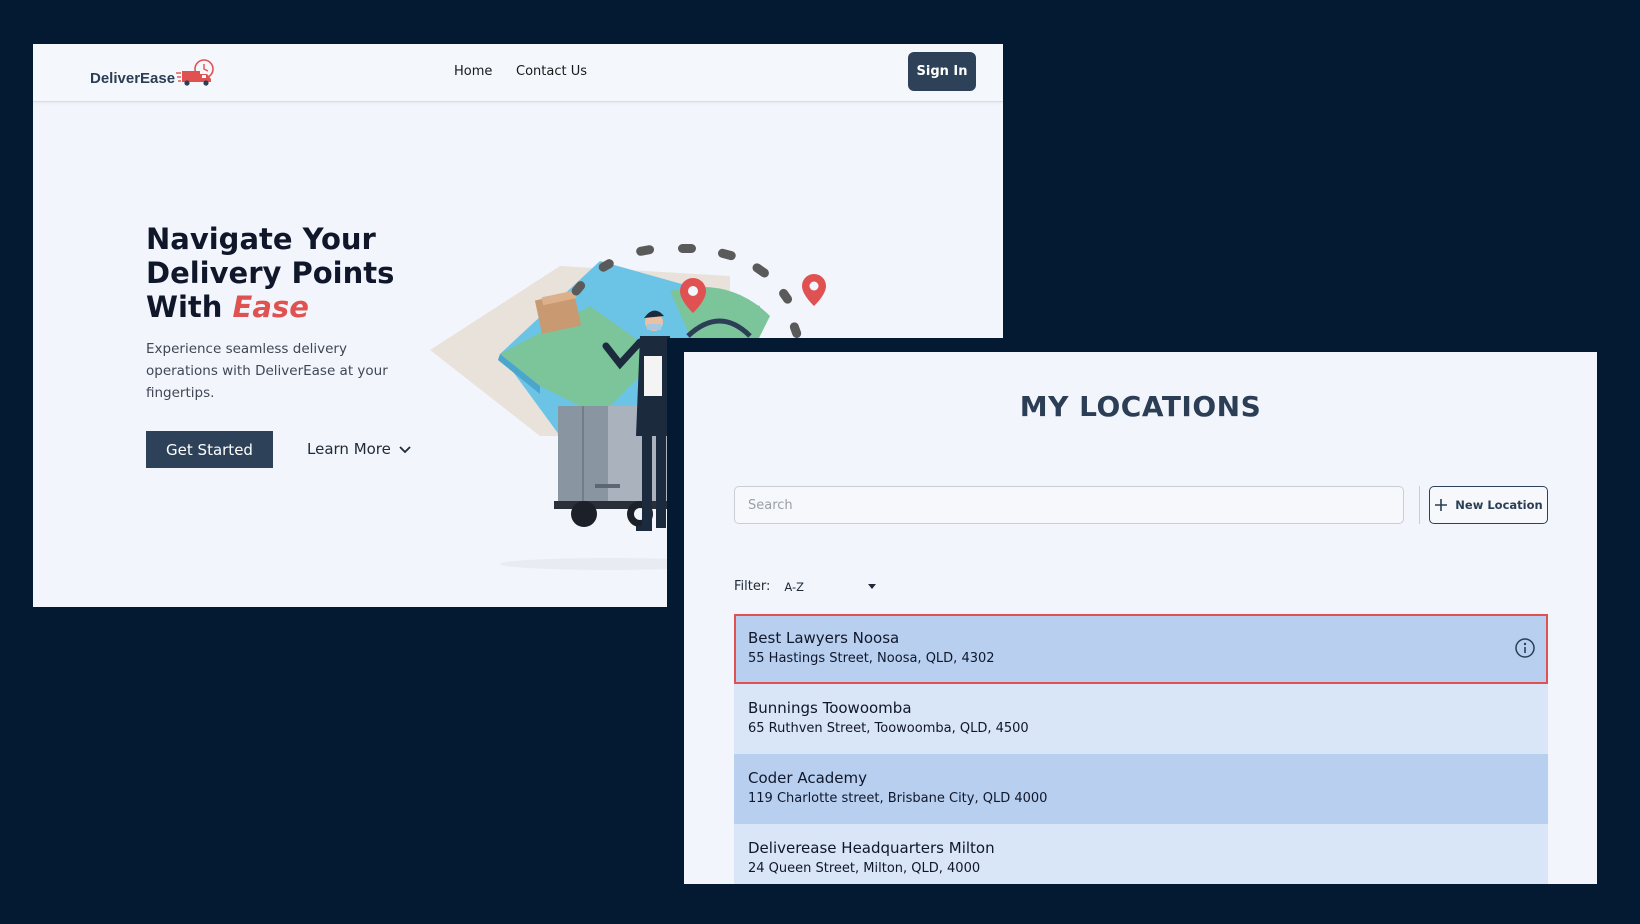 The image size is (1640, 924). Describe the element at coordinates (1441, 505) in the screenshot. I see `plus-icon` at that location.